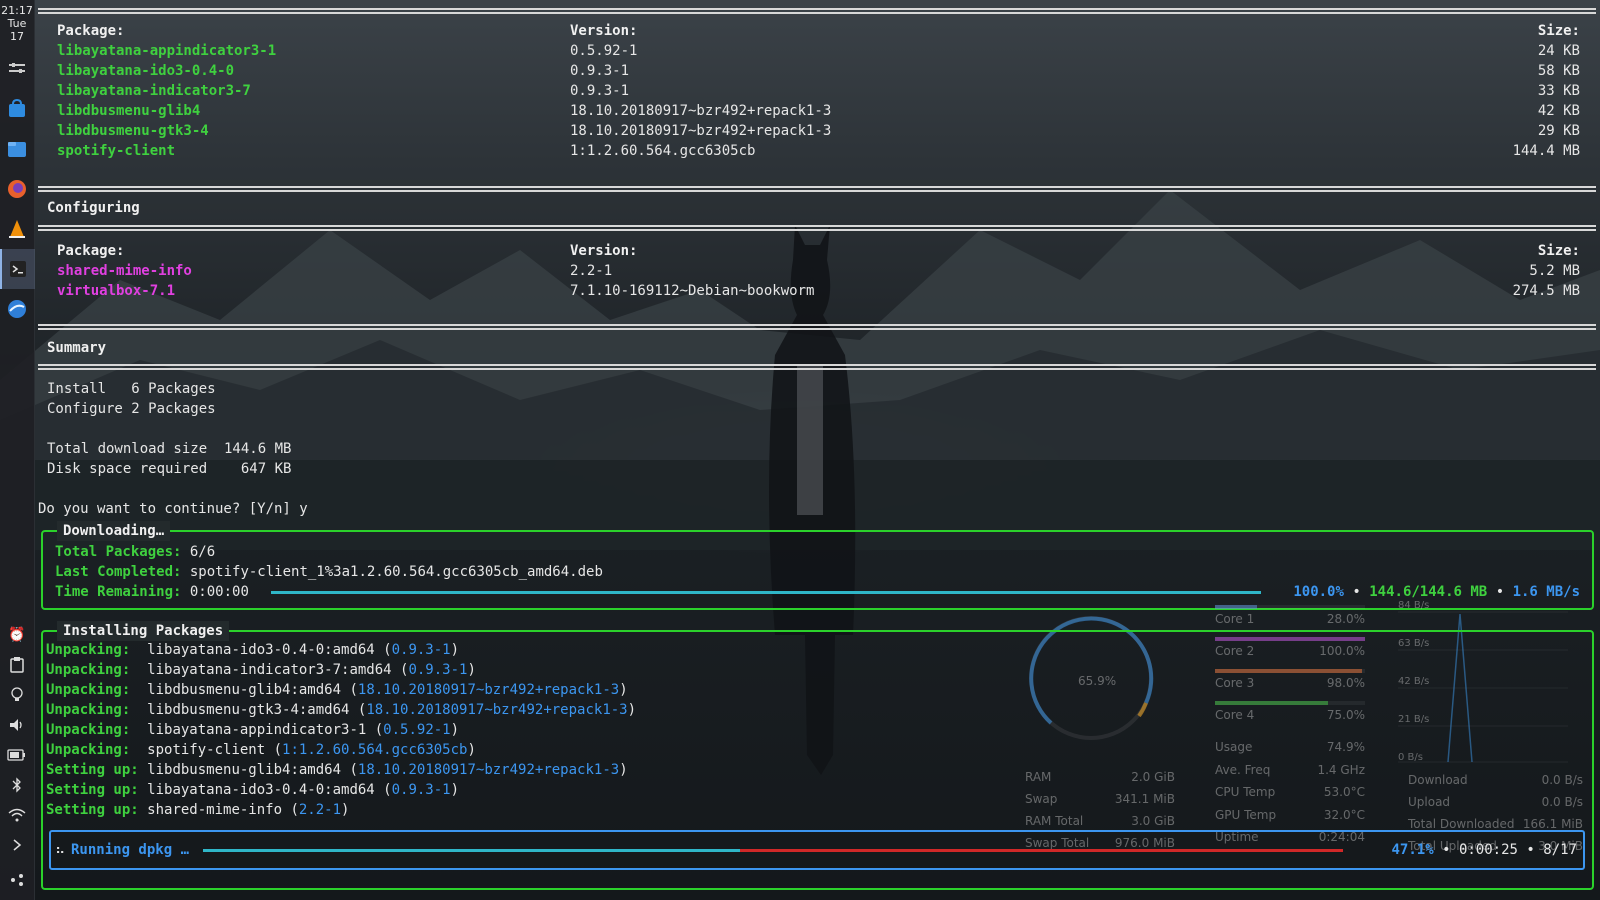 This screenshot has width=1600, height=900. I want to click on core-value: 28.0%, so click(1345, 619).